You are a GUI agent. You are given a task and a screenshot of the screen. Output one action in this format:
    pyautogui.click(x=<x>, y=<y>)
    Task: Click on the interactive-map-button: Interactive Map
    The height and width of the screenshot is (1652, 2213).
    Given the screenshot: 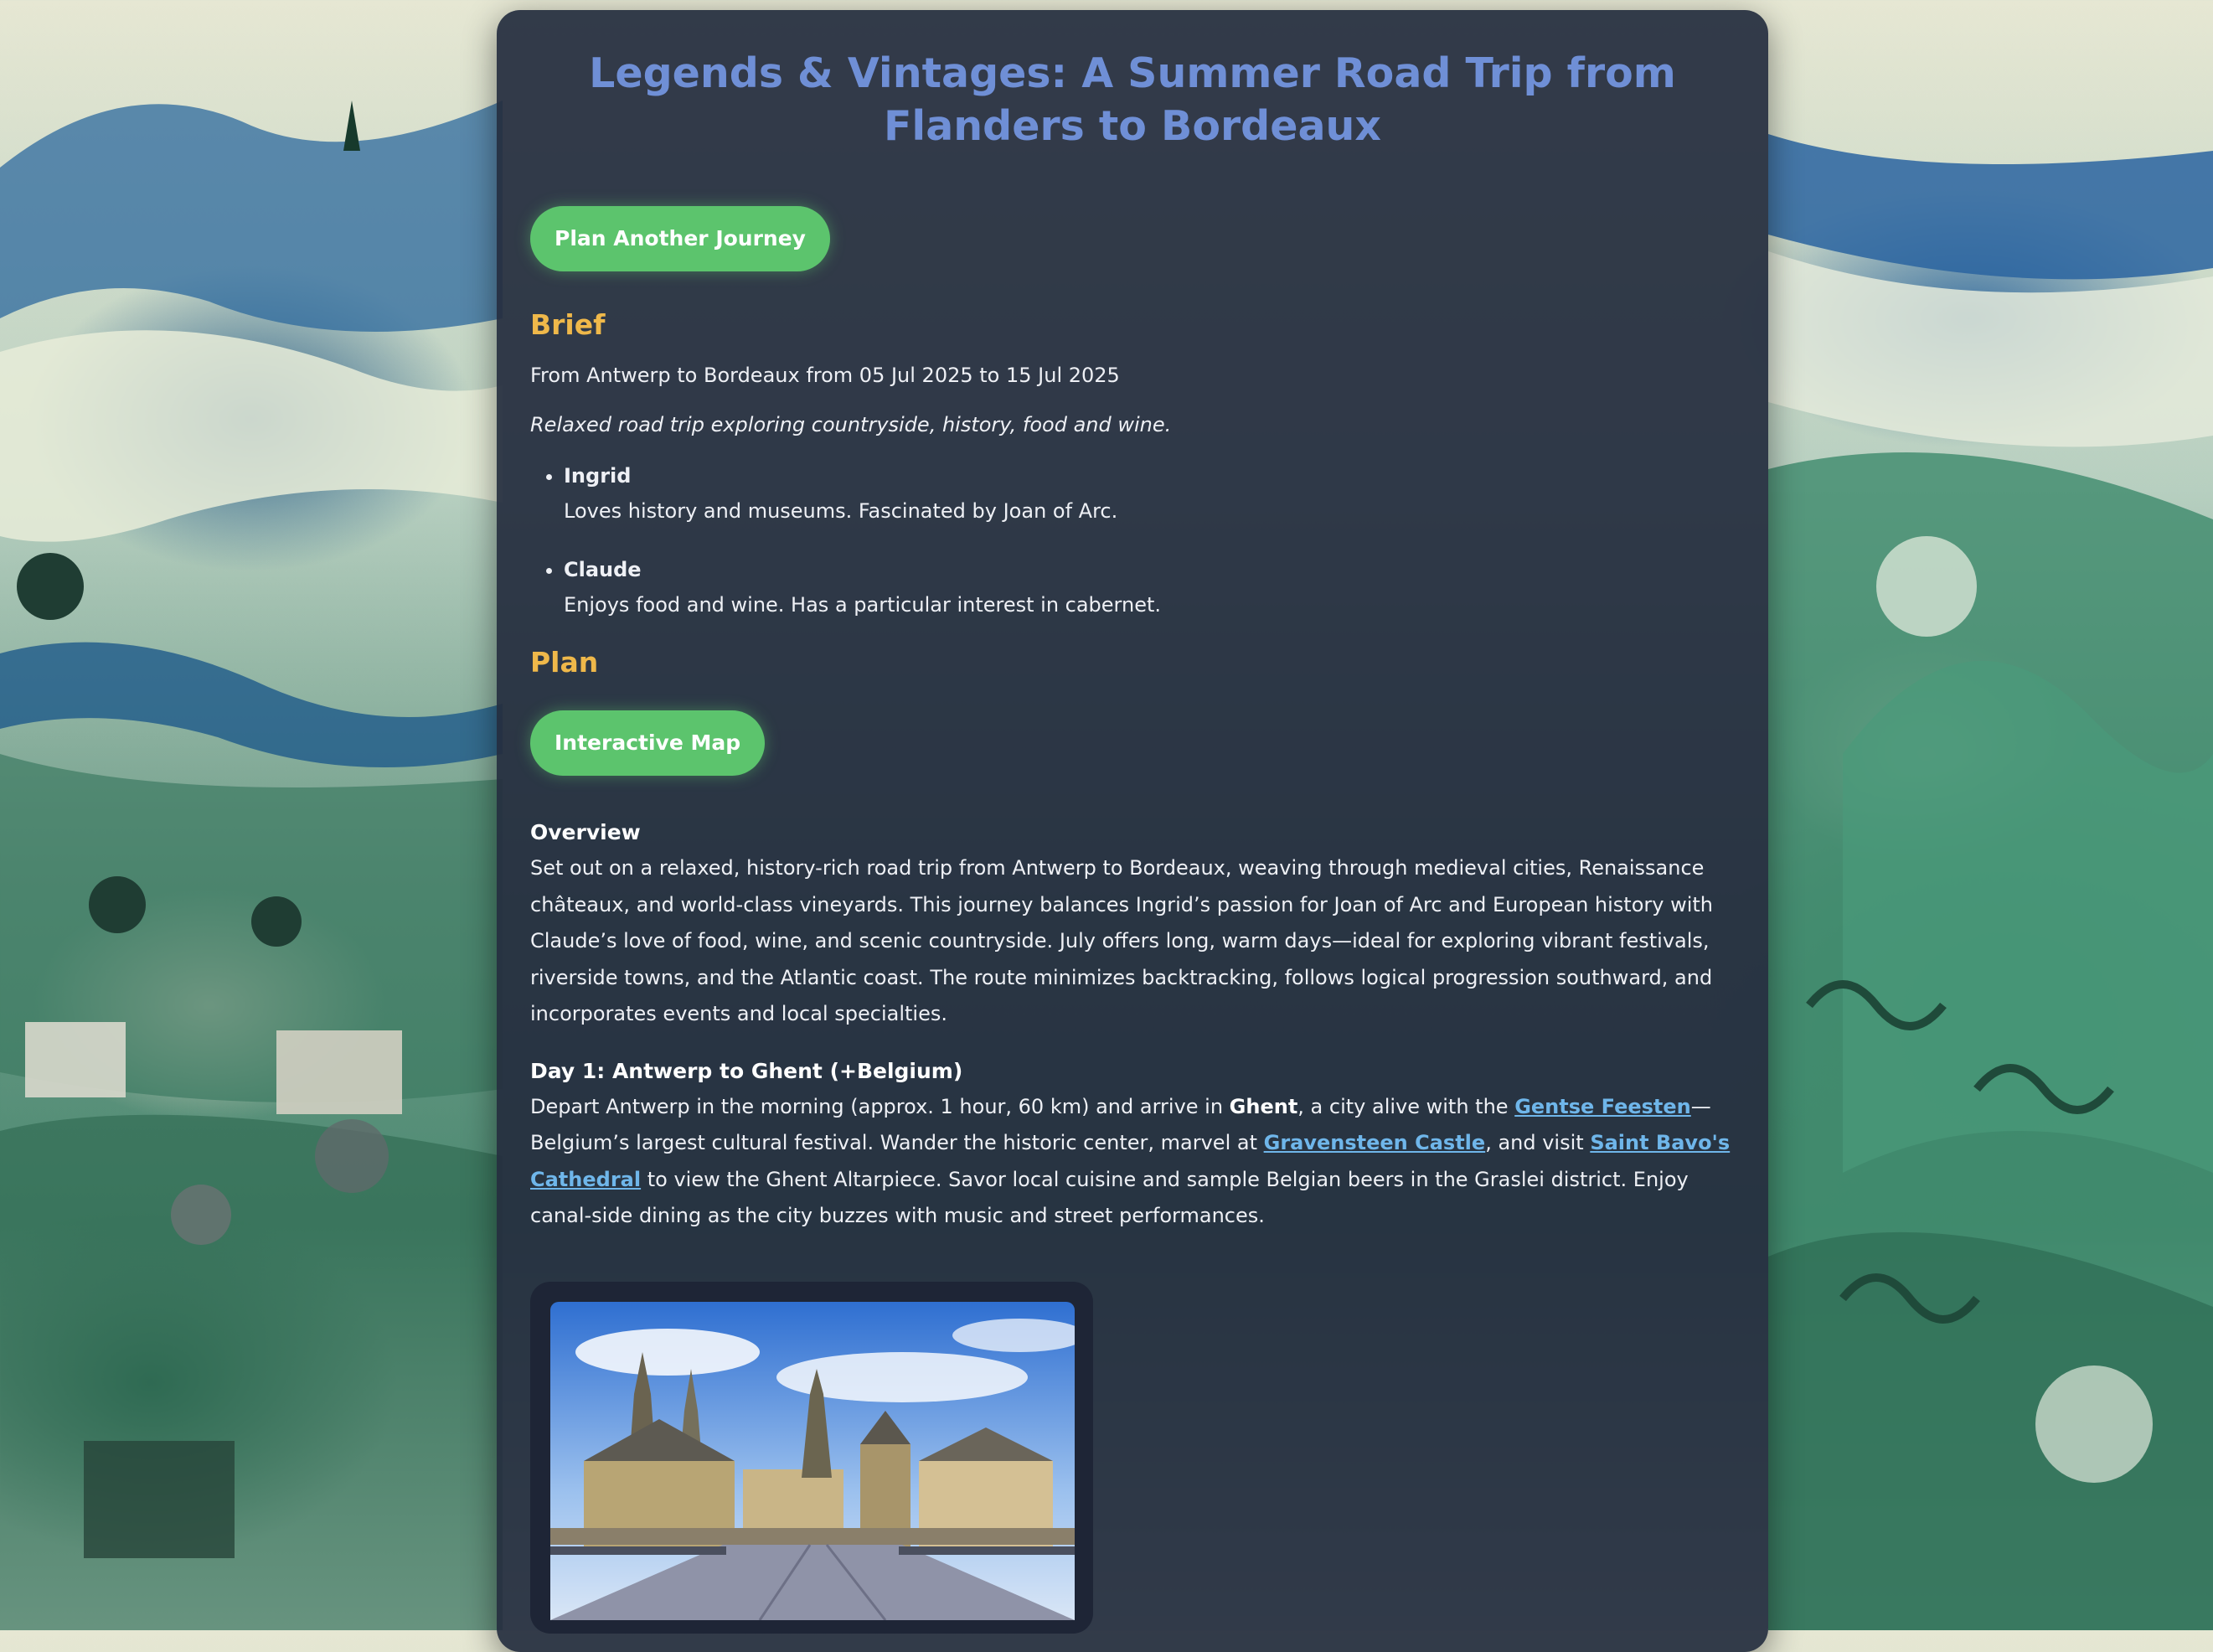 What is the action you would take?
    pyautogui.click(x=648, y=743)
    